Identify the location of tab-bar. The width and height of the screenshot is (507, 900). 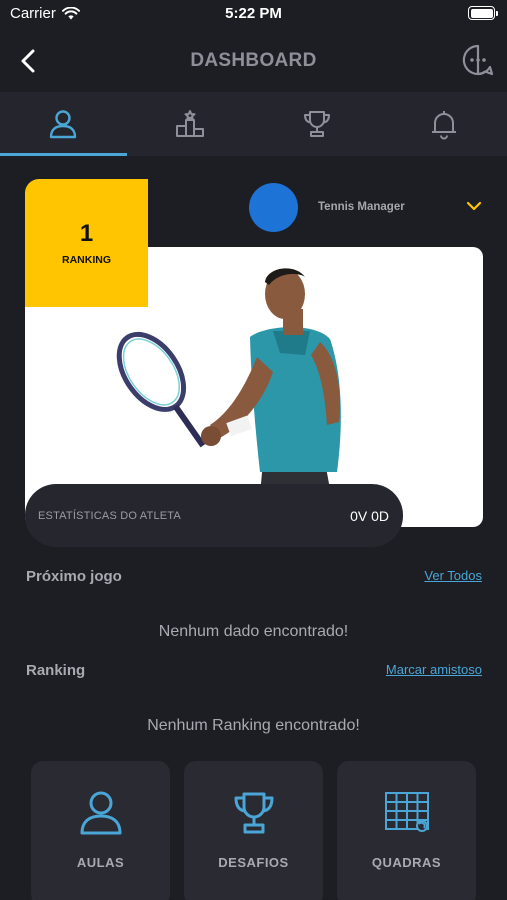
(253, 124).